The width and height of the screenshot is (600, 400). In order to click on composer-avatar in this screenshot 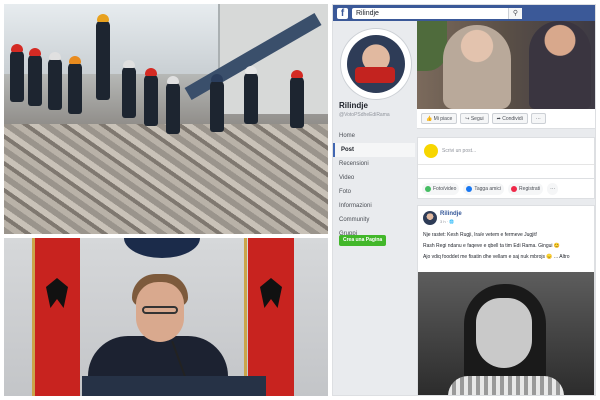, I will do `click(431, 151)`.